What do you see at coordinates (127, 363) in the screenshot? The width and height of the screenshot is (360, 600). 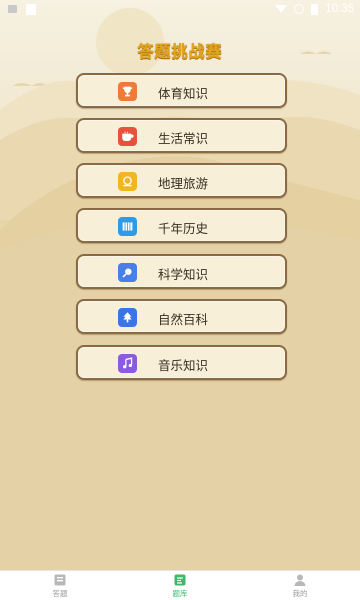 I see `music-note-icon` at bounding box center [127, 363].